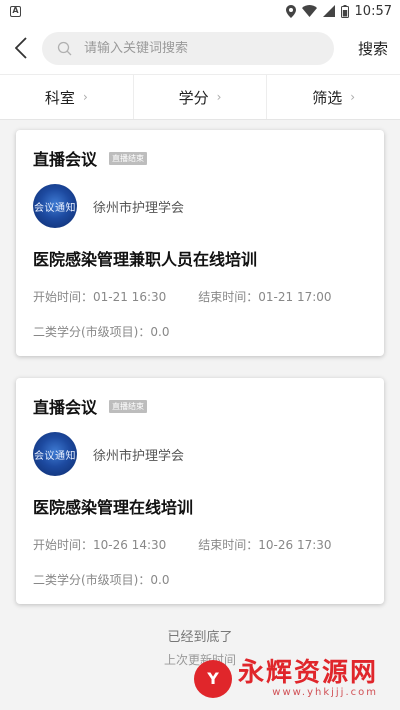  Describe the element at coordinates (373, 48) in the screenshot. I see `search-button: 搜索` at that location.